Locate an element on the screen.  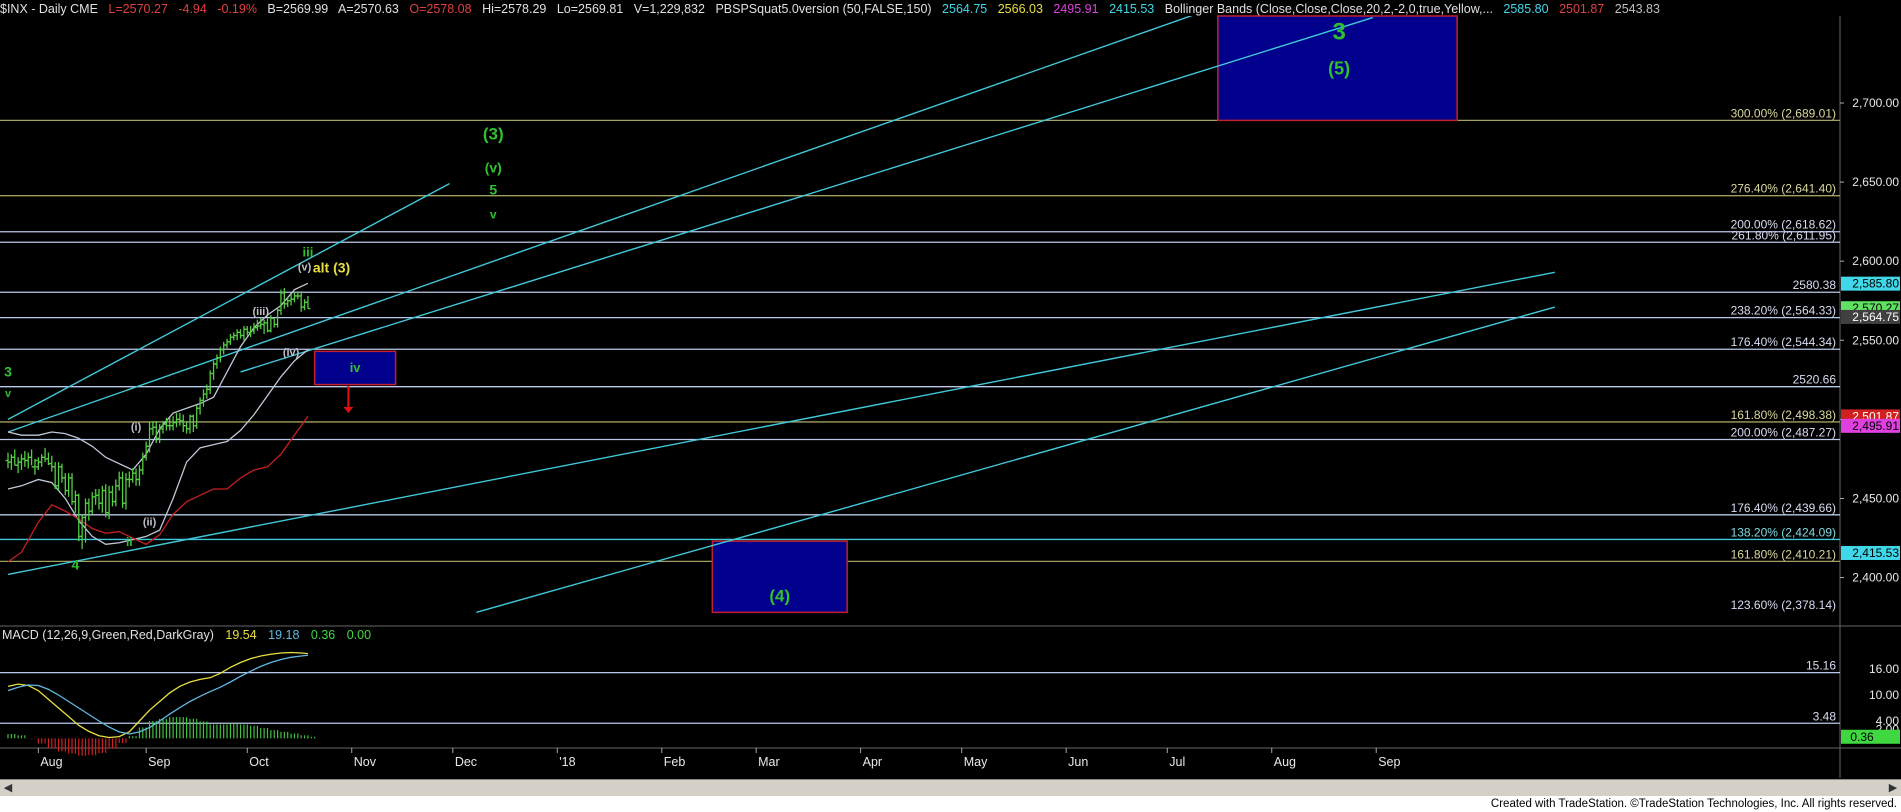
level-label: 161.80% (2,410.21) is located at coordinates (1783, 554).